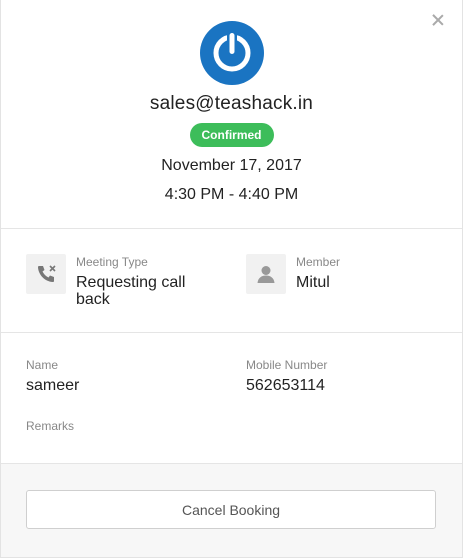 This screenshot has height=558, width=463. Describe the element at coordinates (231, 135) in the screenshot. I see `status-badge: Confirmed` at that location.